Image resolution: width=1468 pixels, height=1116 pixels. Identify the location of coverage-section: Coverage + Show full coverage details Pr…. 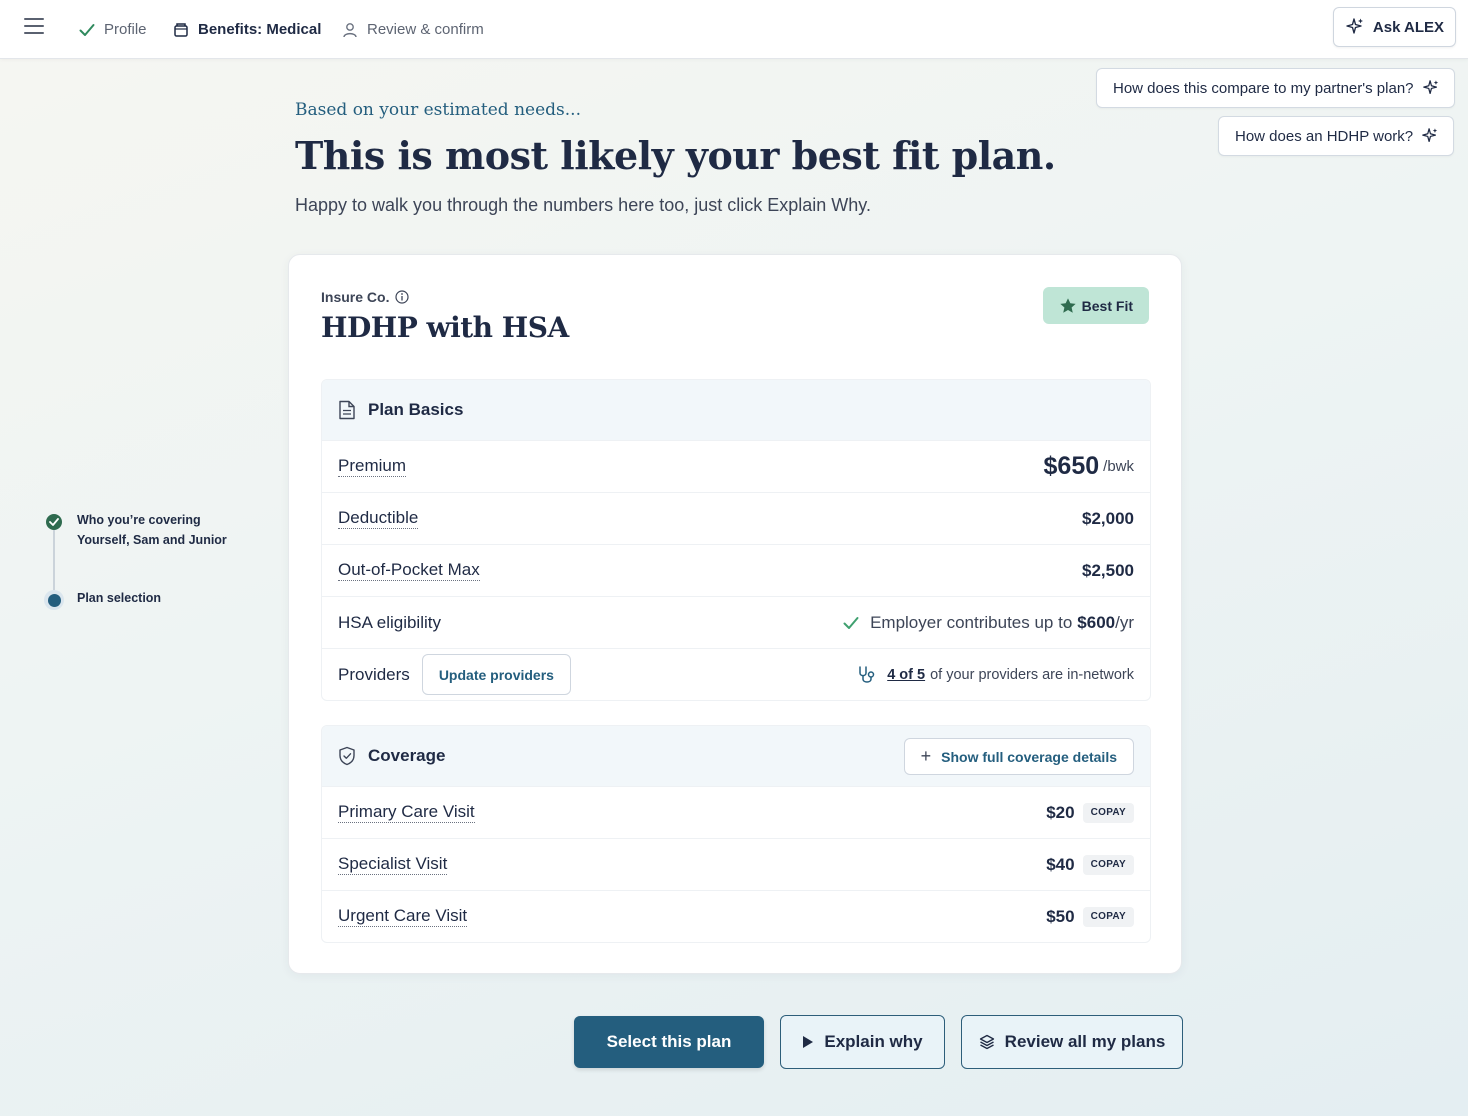
(736, 834).